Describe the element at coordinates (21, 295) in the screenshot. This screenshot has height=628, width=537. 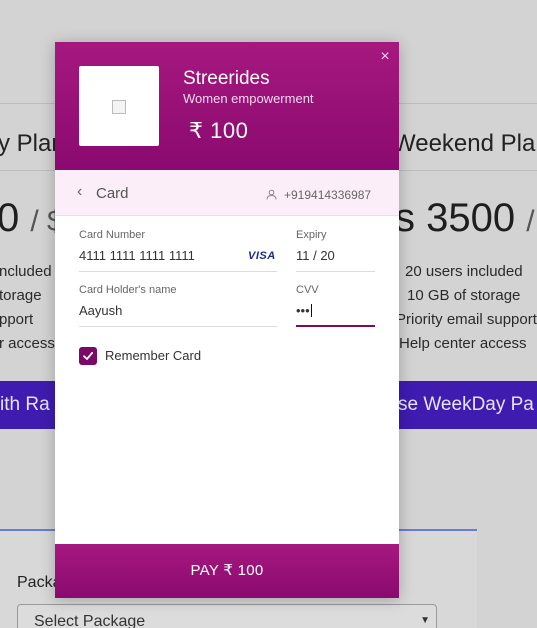
I see `plan-feature: torage` at that location.